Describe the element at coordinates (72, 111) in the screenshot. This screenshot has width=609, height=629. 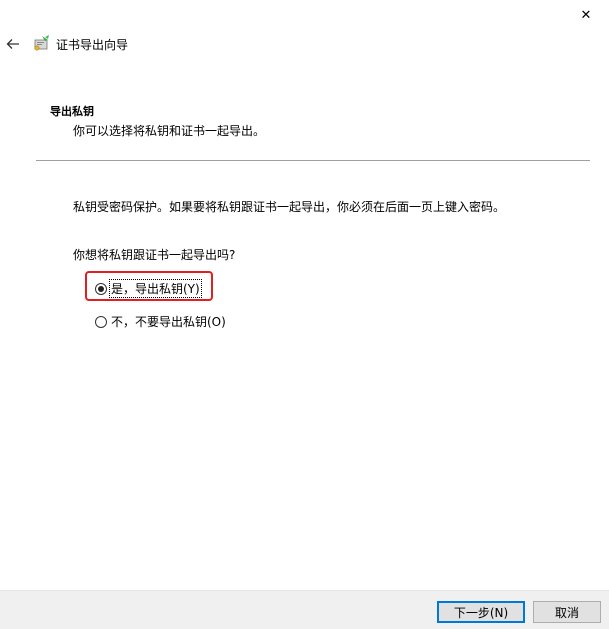
I see `section-title: 导出私钥` at that location.